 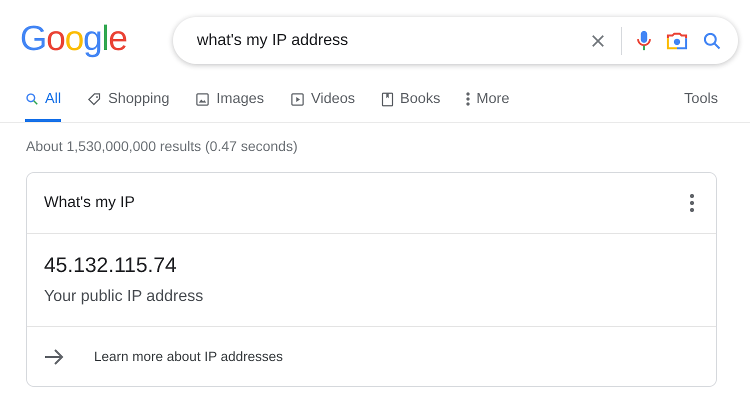 I want to click on camera-icon, so click(x=677, y=40).